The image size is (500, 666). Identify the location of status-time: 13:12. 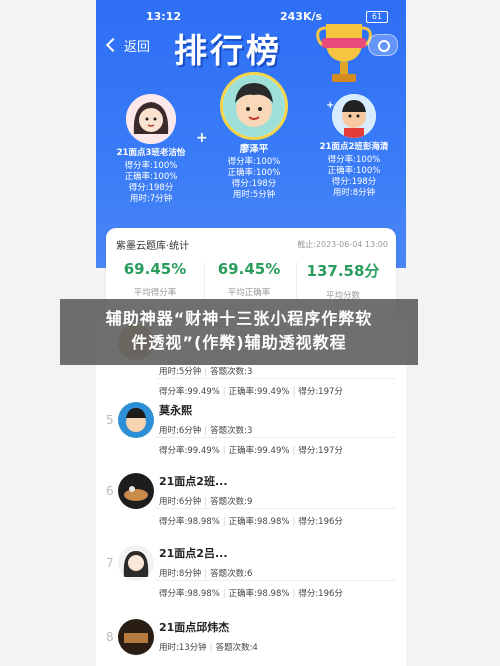
(164, 16).